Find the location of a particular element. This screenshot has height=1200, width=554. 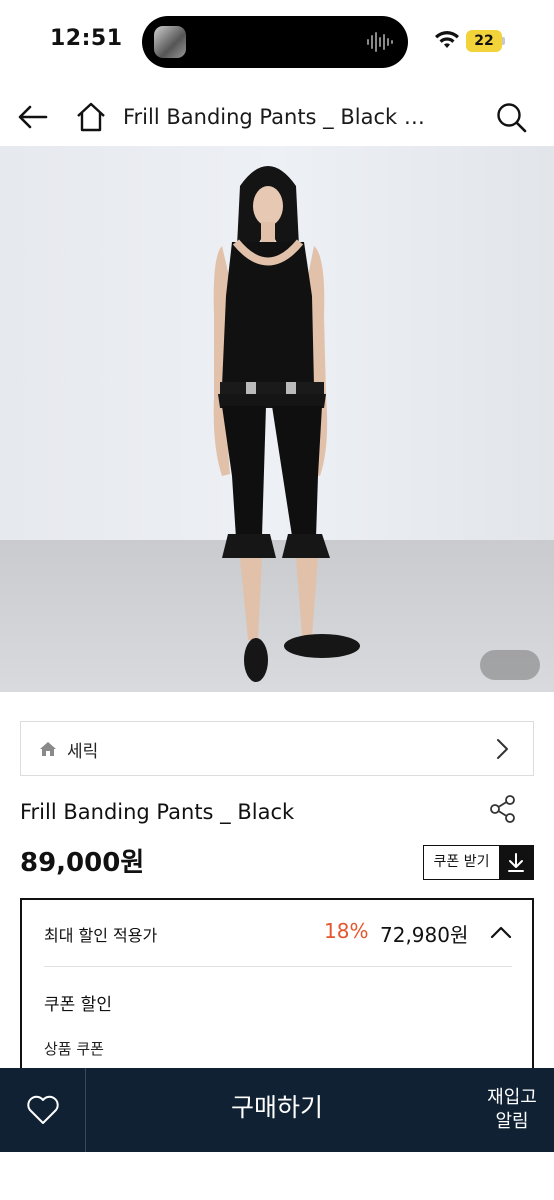

buy-button: 구매하기 is located at coordinates (277, 1110).